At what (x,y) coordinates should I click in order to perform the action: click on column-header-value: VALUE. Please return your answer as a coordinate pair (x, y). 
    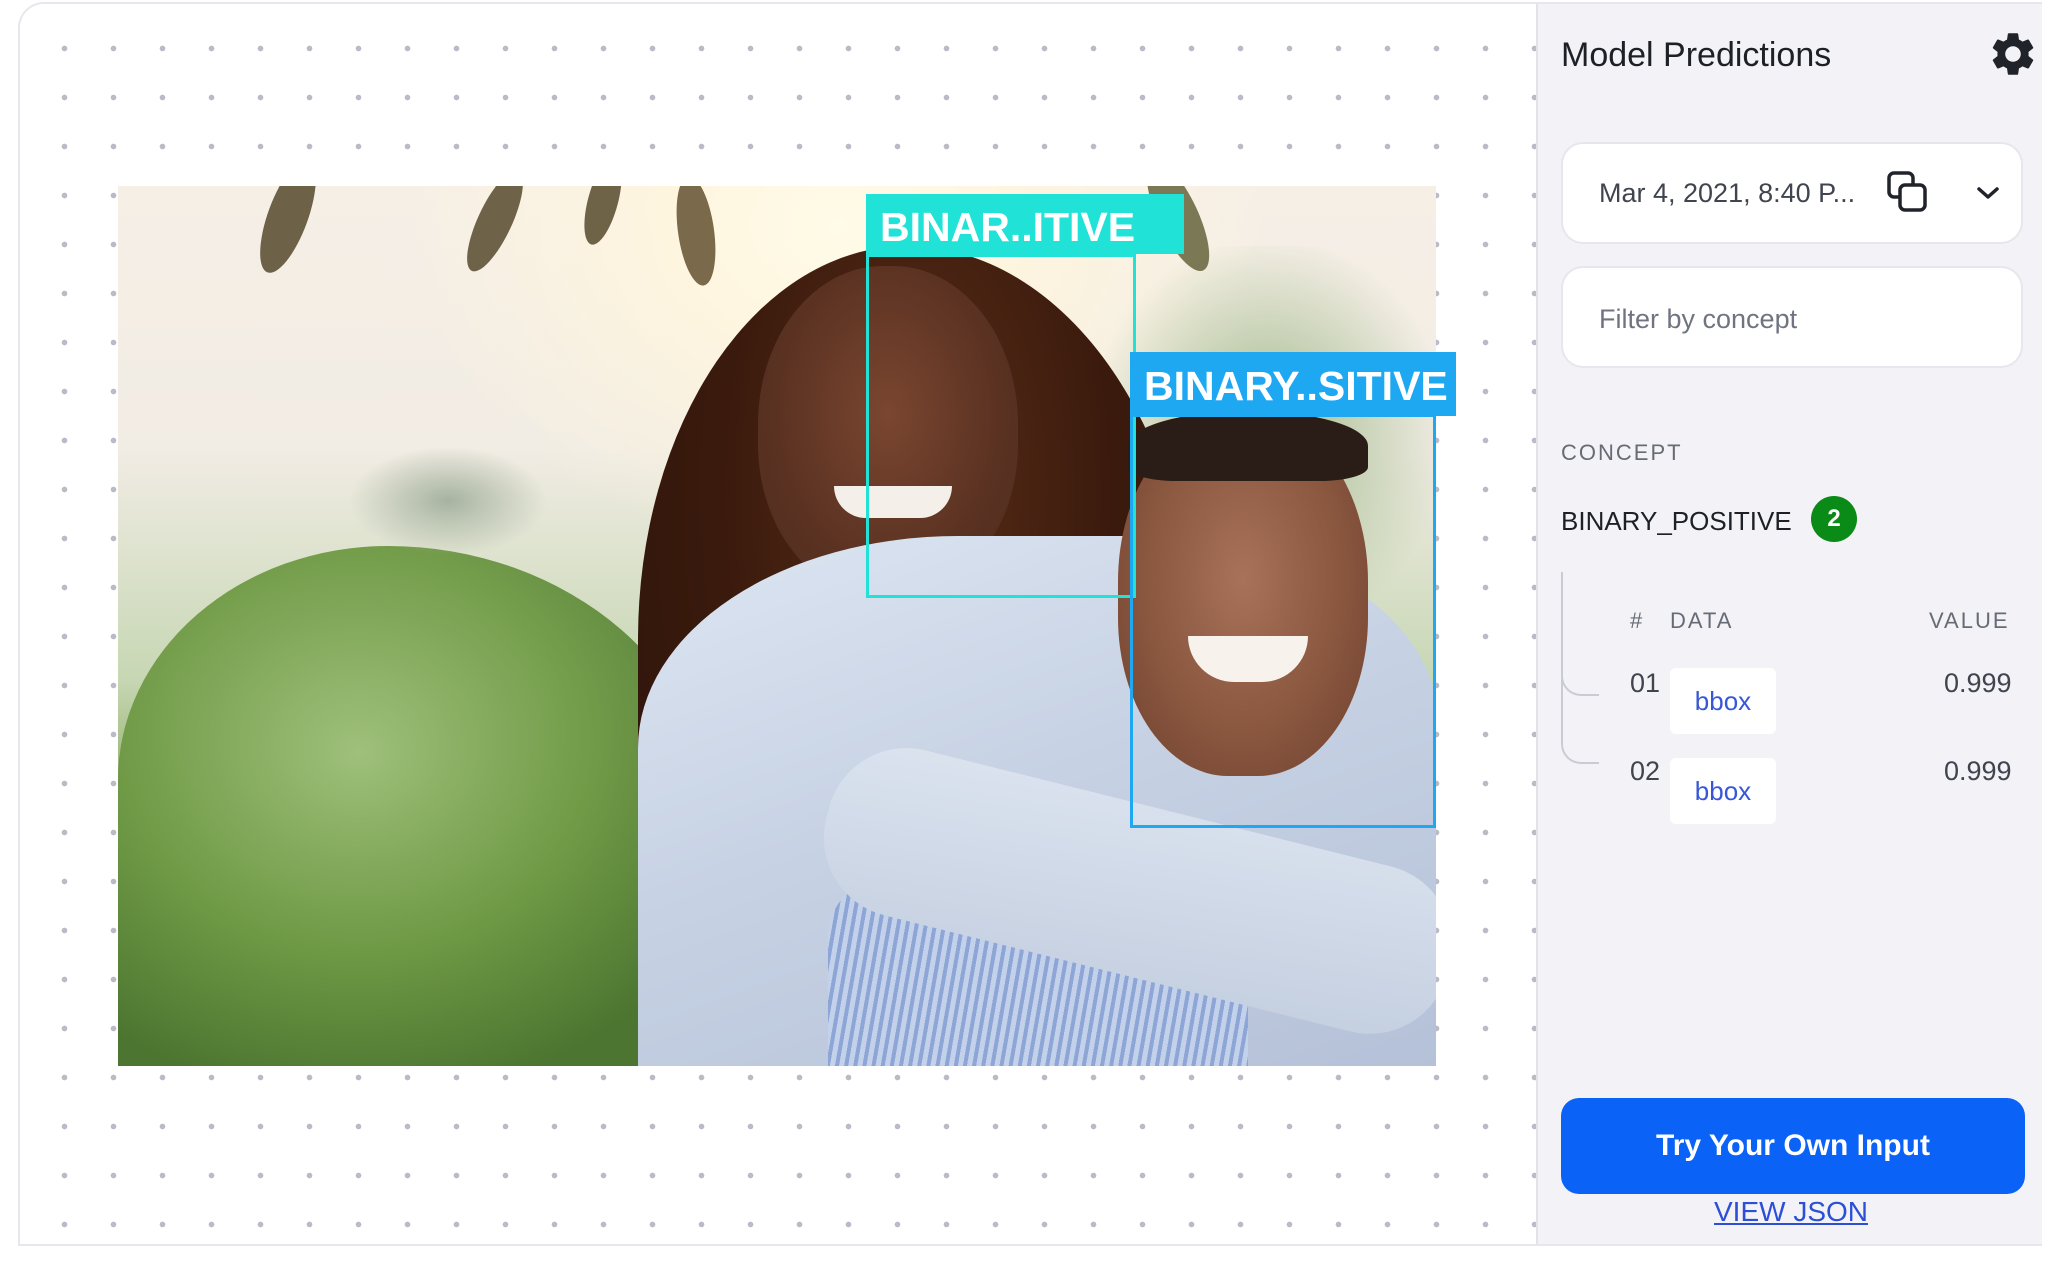
    Looking at the image, I should click on (1969, 620).